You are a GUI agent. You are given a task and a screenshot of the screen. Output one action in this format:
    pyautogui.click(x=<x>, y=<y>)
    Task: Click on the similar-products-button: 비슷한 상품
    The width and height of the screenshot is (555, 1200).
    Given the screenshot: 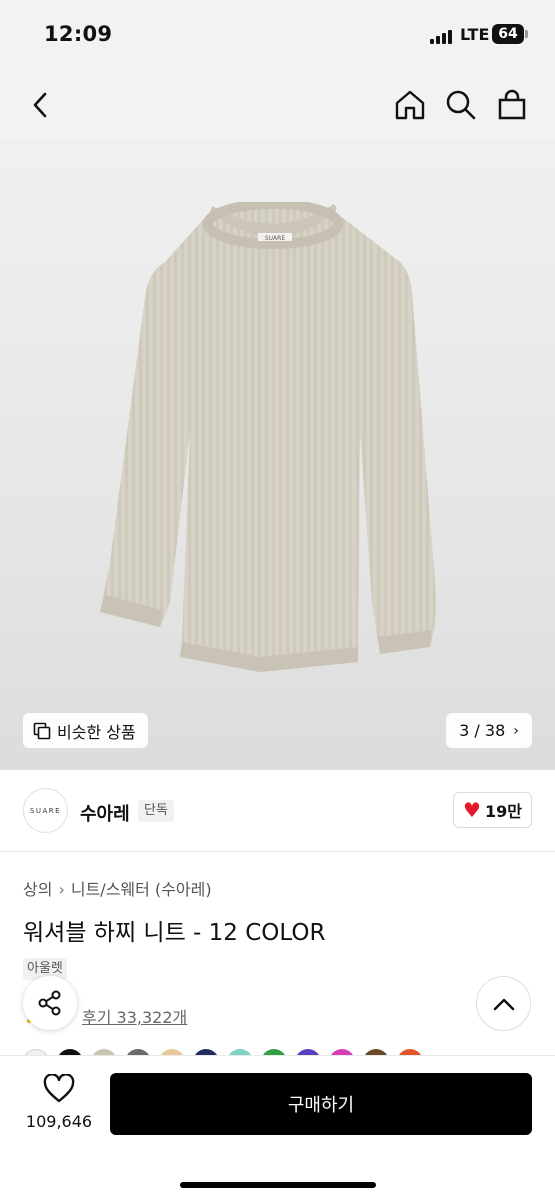 What is the action you would take?
    pyautogui.click(x=85, y=730)
    